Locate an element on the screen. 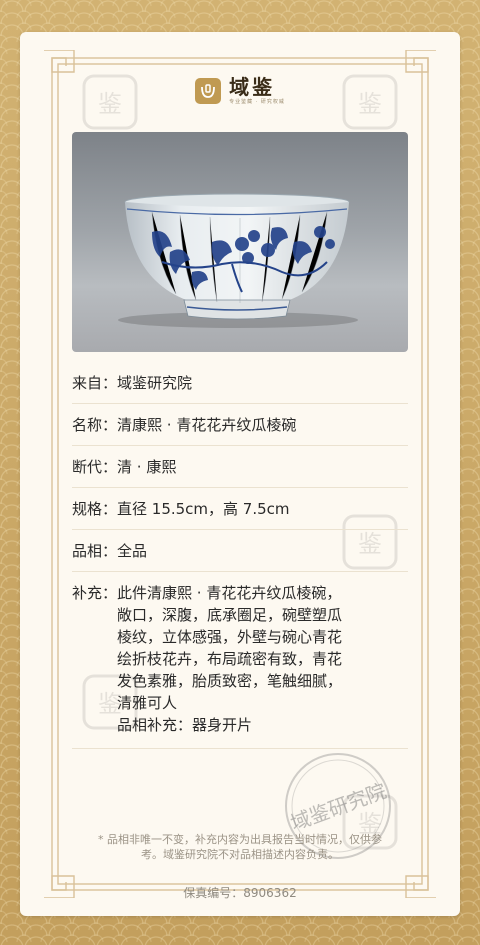 This screenshot has height=945, width=480. name-label: 名称： is located at coordinates (95, 425).